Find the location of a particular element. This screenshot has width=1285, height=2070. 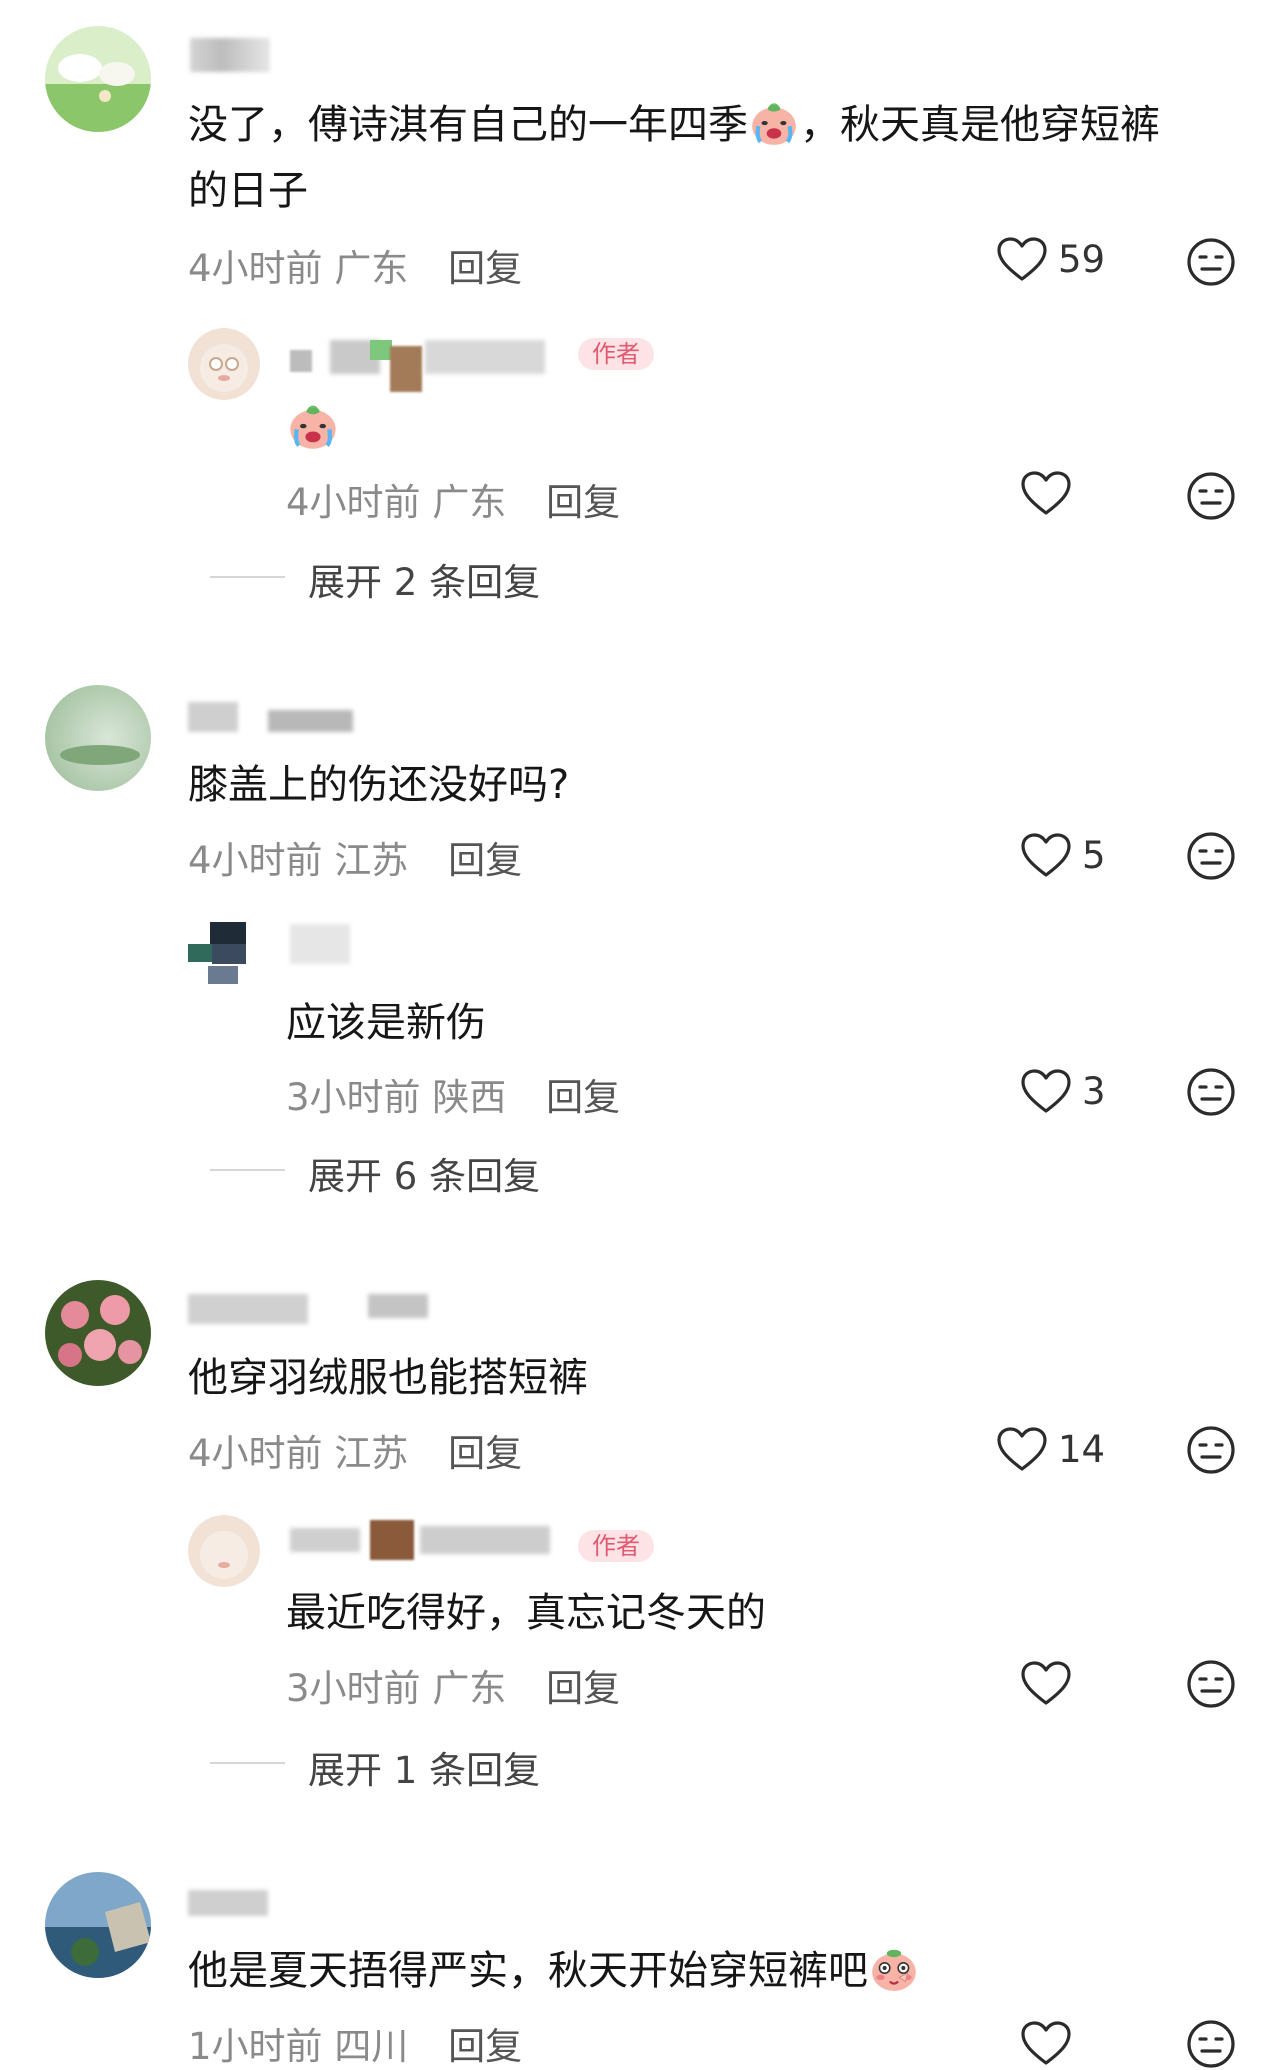

like-button: 3 is located at coordinates (1063, 1091).